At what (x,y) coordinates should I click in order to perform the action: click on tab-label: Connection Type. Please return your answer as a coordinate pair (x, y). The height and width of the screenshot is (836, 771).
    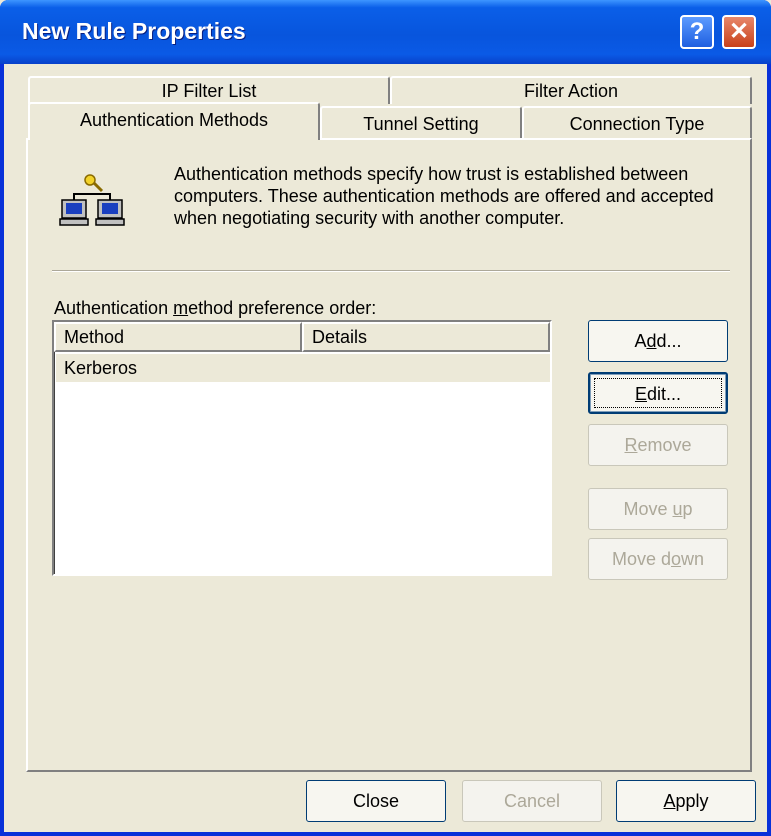
    Looking at the image, I should click on (637, 124).